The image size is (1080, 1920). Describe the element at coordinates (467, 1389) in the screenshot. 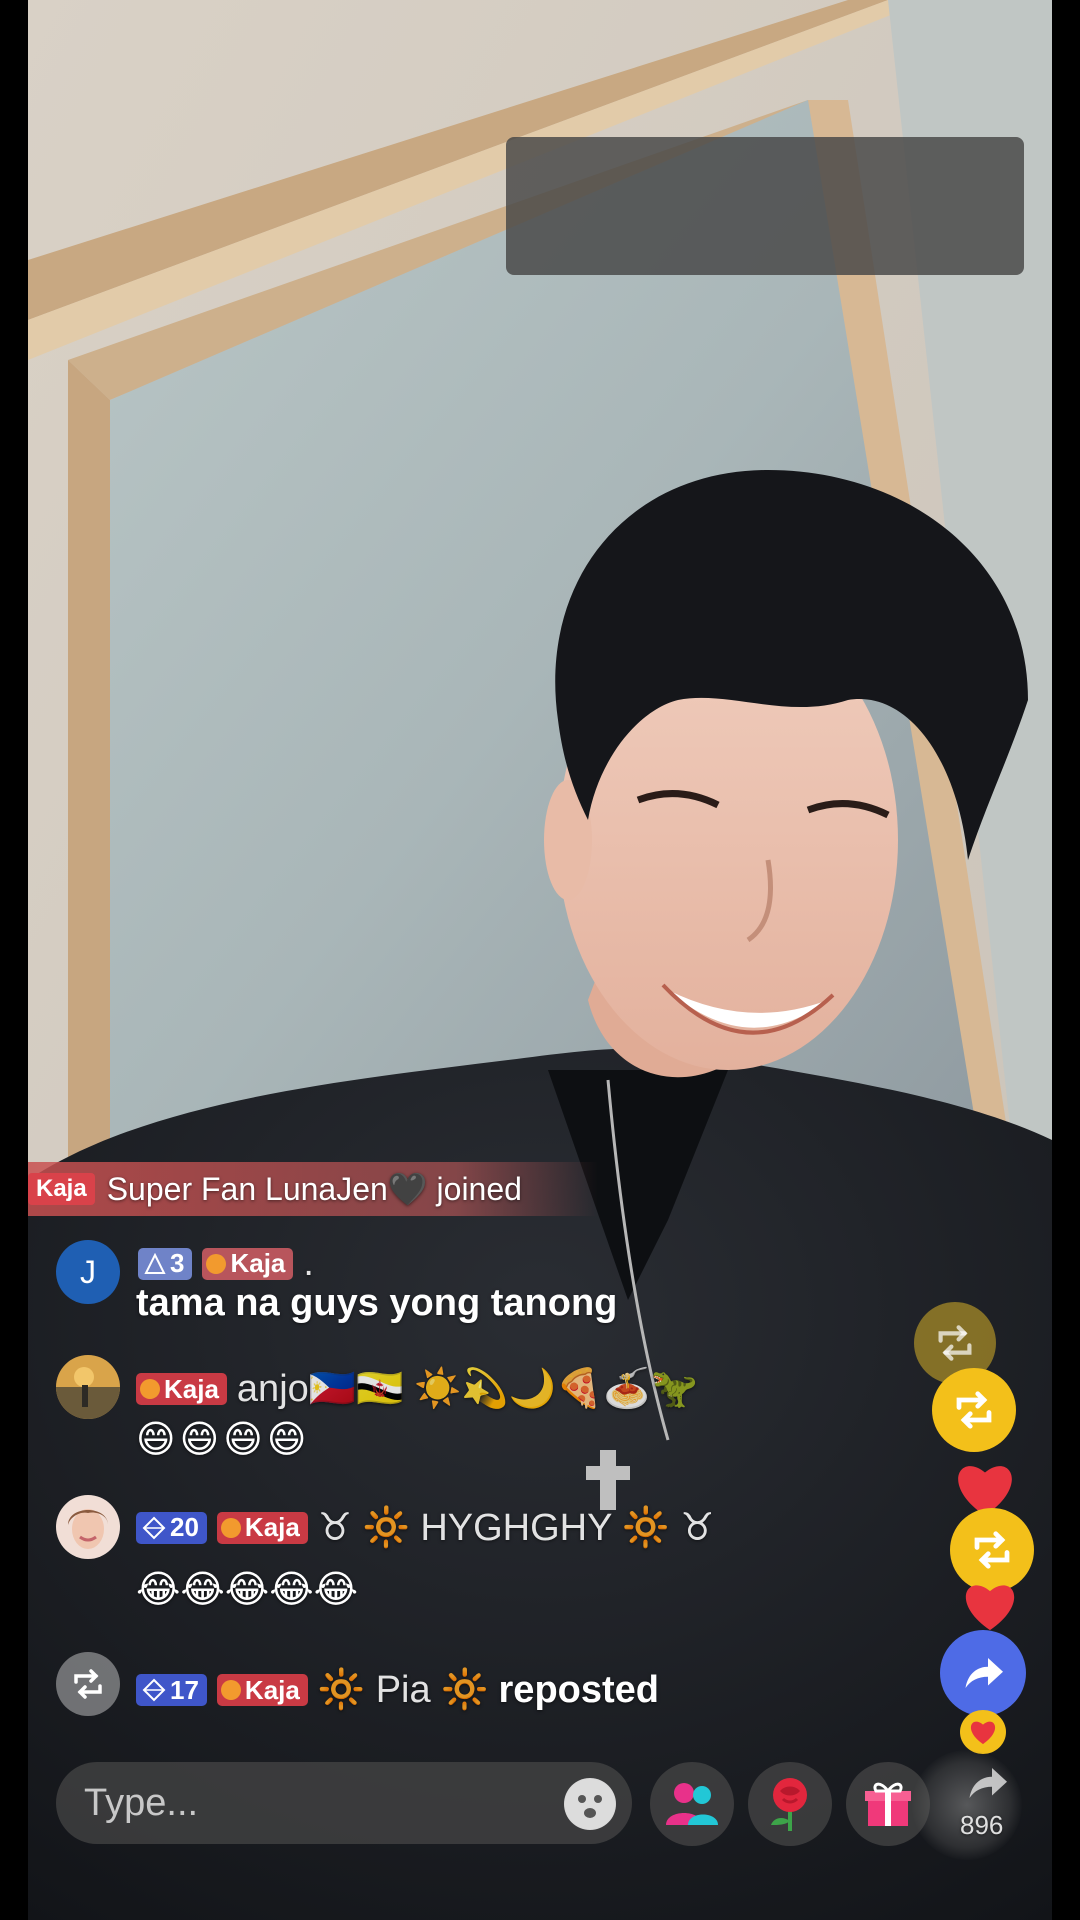

I see `comment-username: anjo🇵🇭🇧🇳 ☀️💫🌙🍕🍝🦖` at that location.